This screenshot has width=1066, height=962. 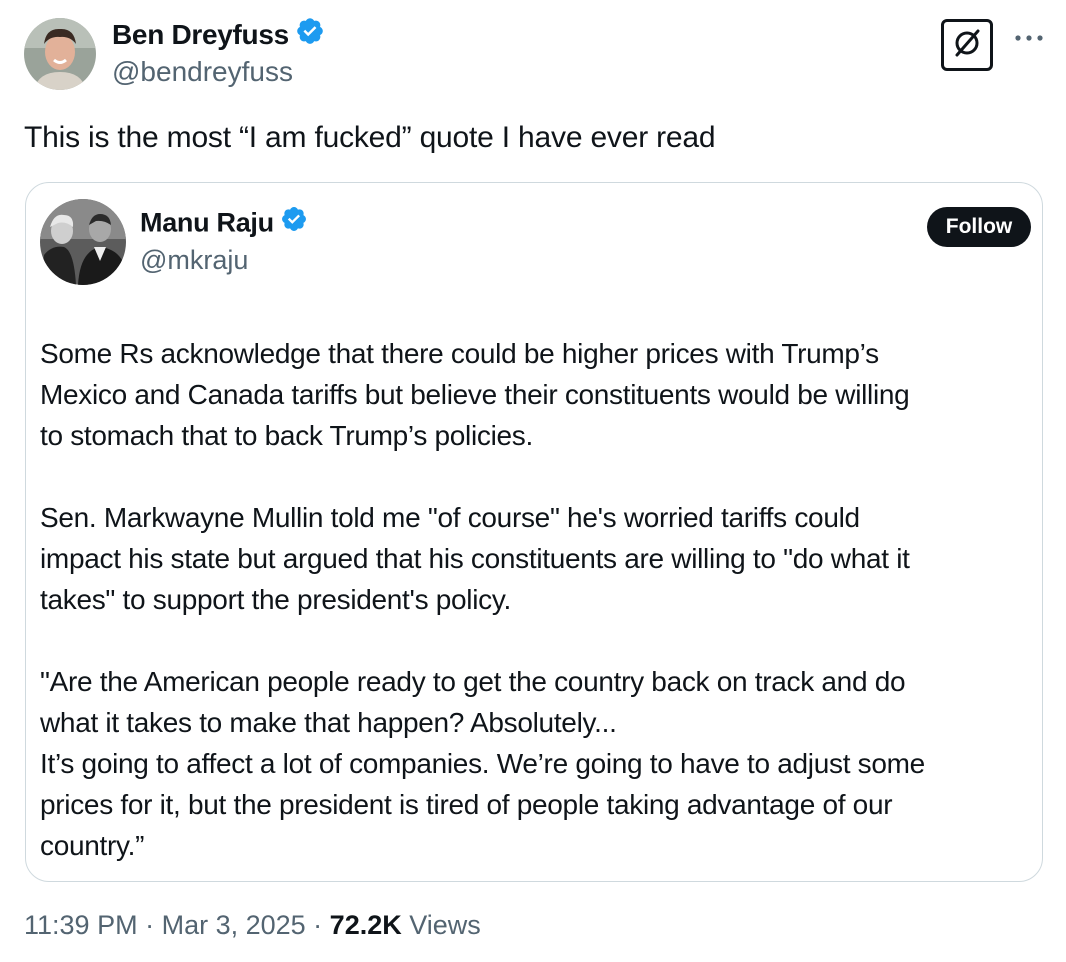 What do you see at coordinates (207, 223) in the screenshot?
I see `quoted-author-name-text: Manu Raju` at bounding box center [207, 223].